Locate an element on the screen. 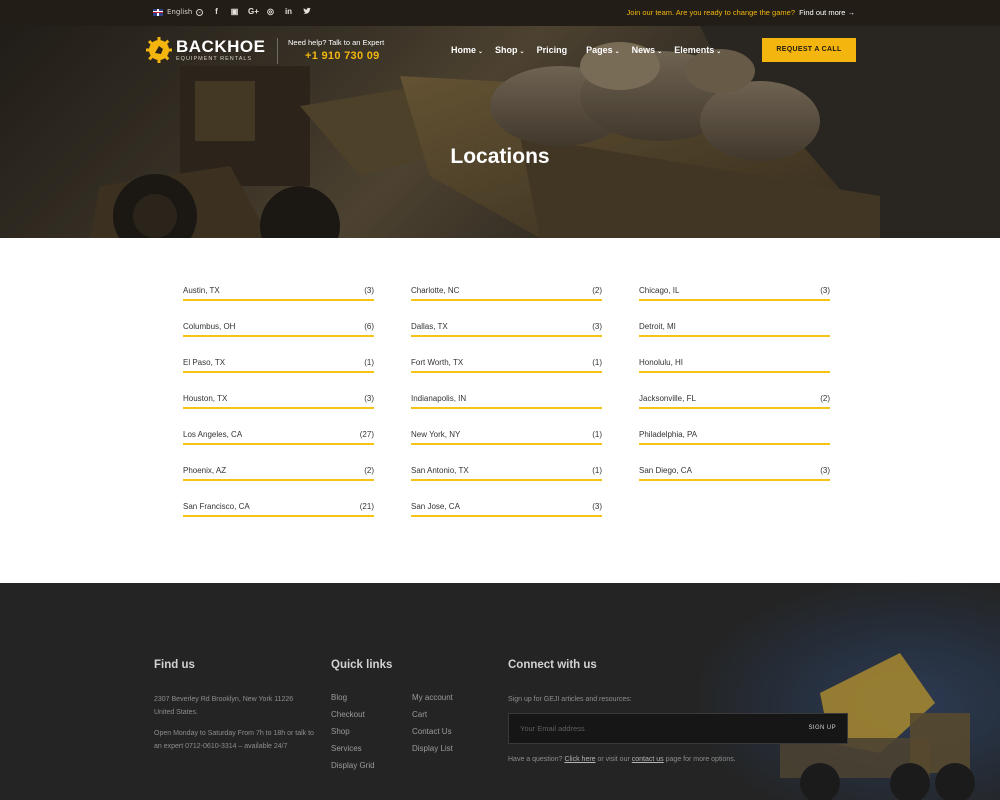 This screenshot has width=1000, height=800. language-label: English is located at coordinates (180, 12).